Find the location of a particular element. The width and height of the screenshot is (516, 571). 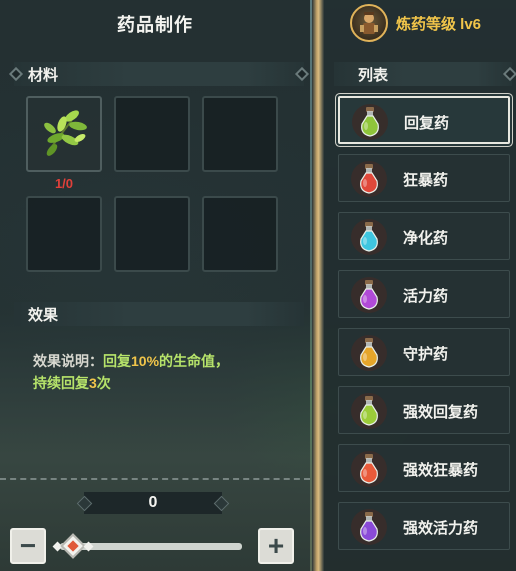

list-item-label: 活力药 is located at coordinates (426, 296).